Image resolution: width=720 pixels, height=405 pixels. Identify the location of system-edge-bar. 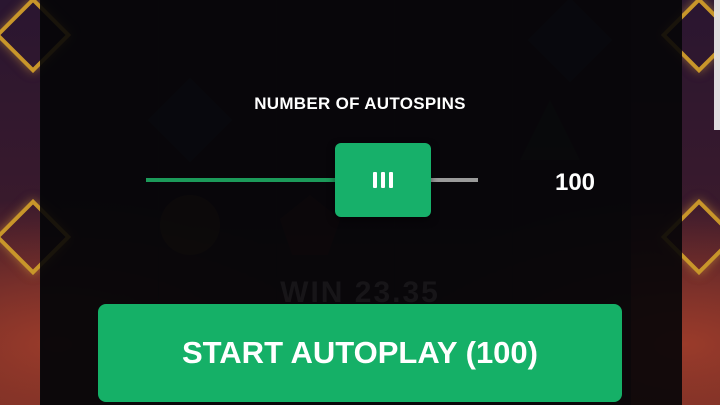
(717, 65).